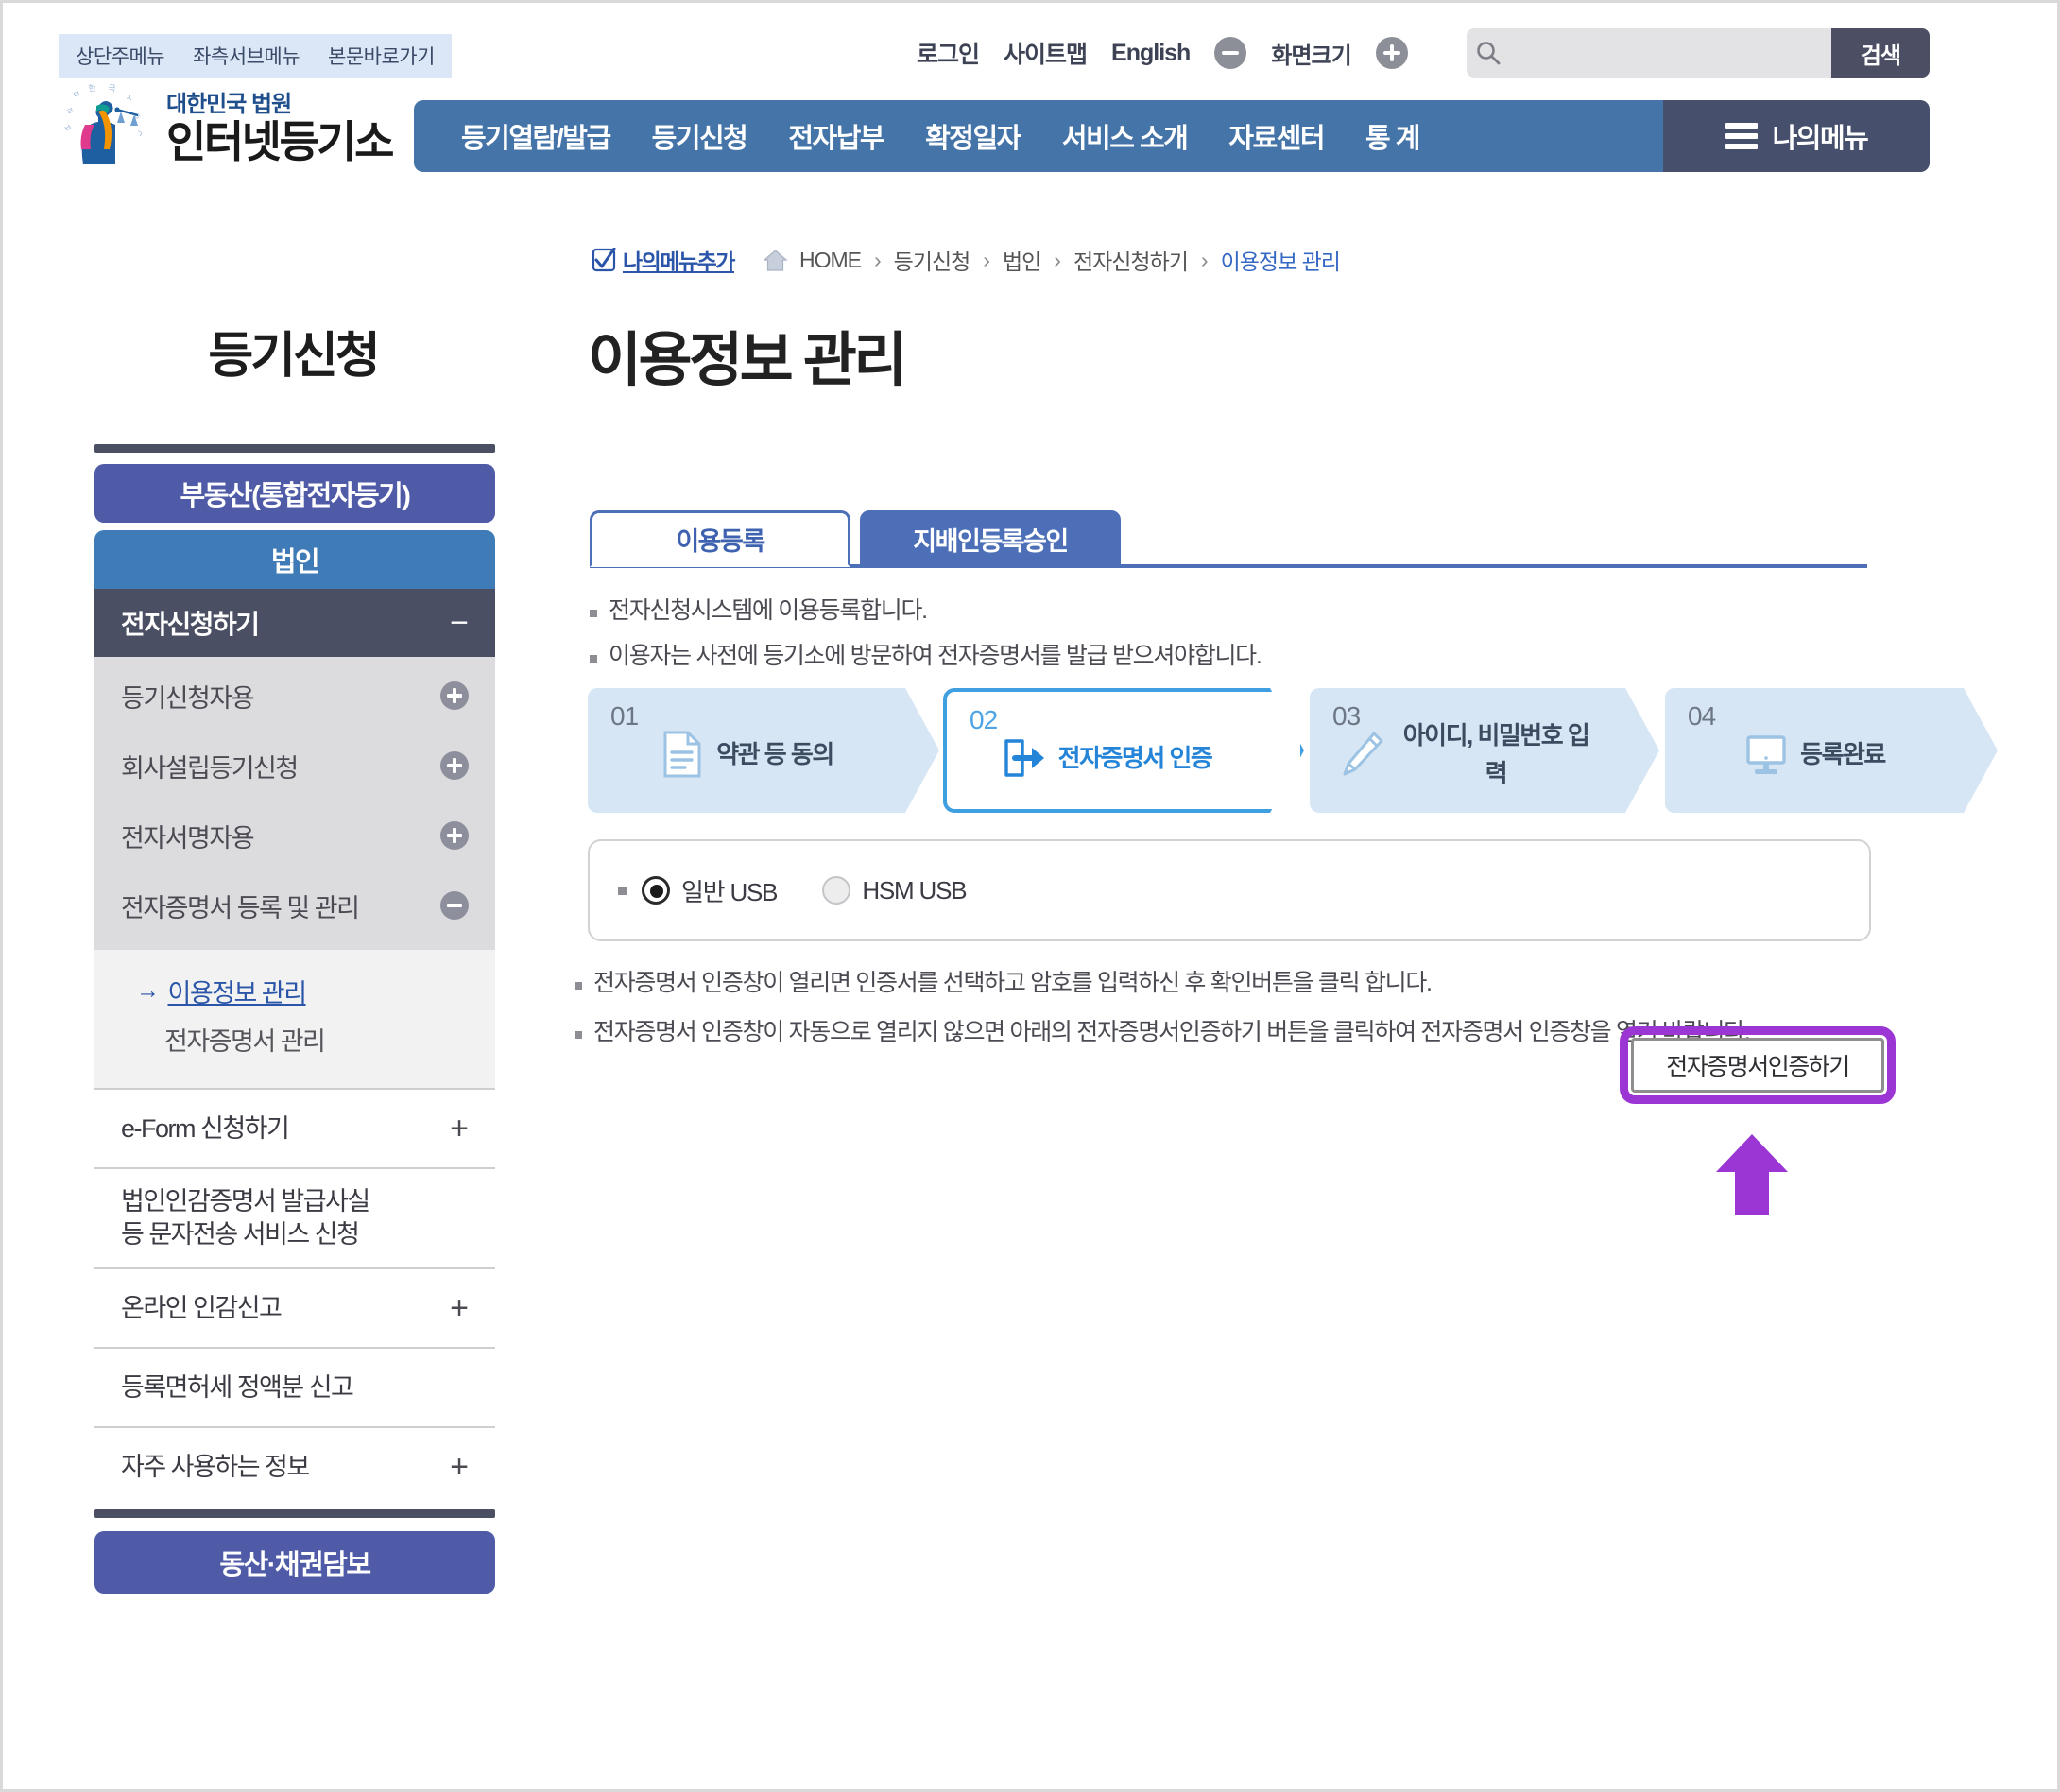 The height and width of the screenshot is (1792, 2060). What do you see at coordinates (990, 538) in the screenshot?
I see `tab-manager-registration-approval: 지배인등록승인` at bounding box center [990, 538].